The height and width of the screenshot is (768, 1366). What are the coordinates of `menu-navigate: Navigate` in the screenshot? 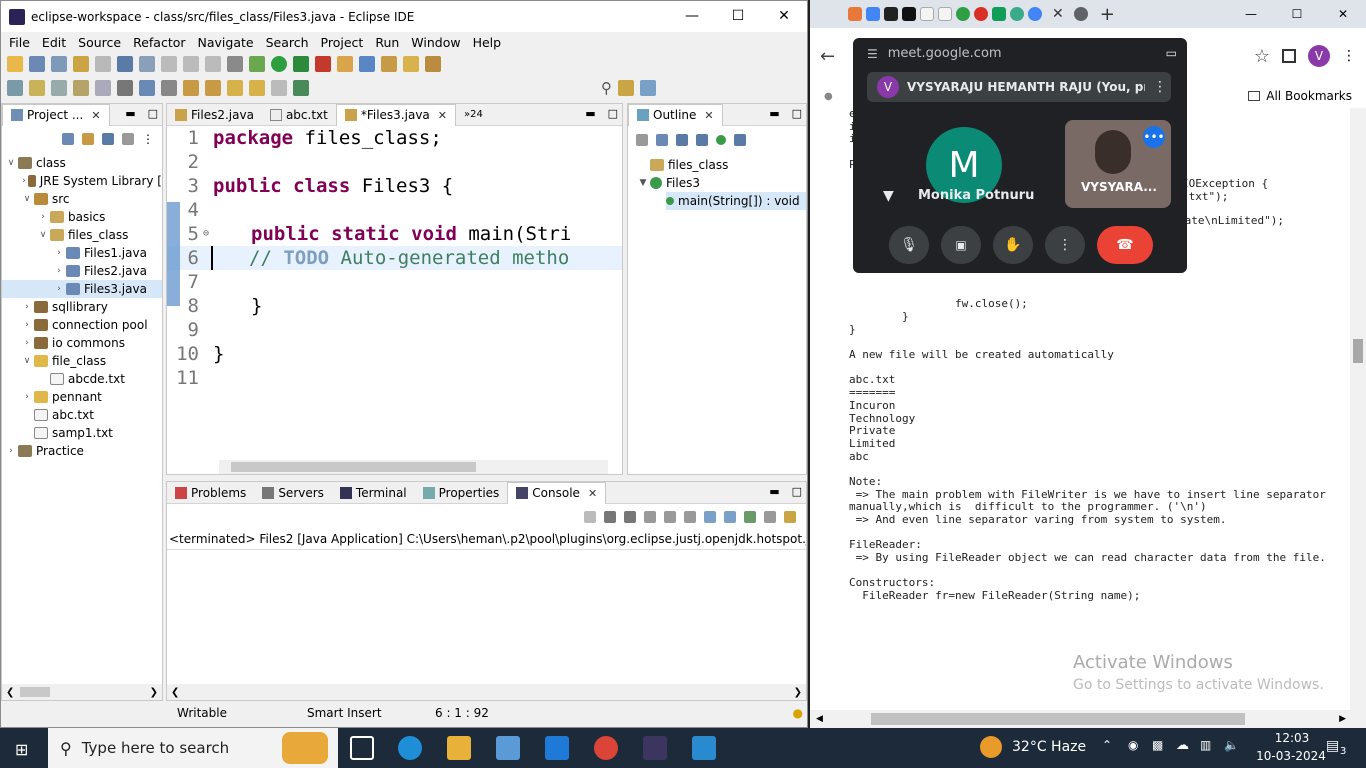 It's located at (226, 42).